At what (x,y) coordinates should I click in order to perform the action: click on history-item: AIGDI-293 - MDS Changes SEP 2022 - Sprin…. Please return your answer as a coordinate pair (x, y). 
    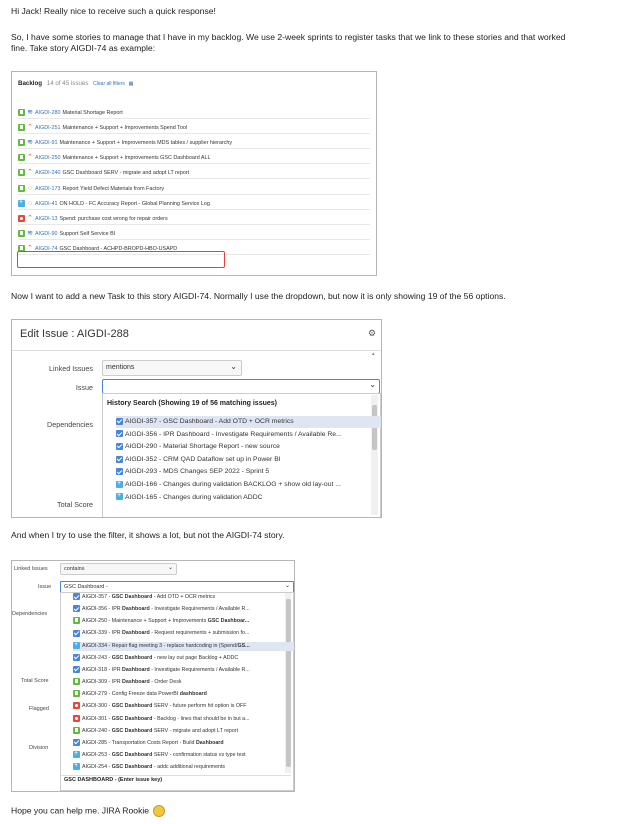
    Looking at the image, I should click on (248, 472).